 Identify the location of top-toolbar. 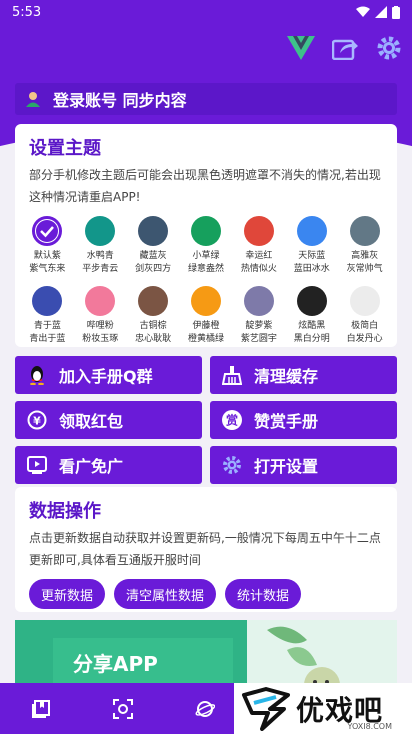
(345, 48).